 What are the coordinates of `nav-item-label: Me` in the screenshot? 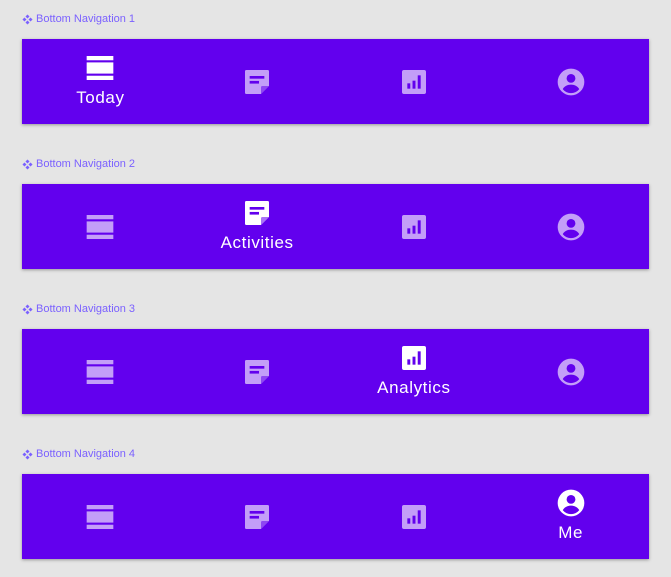 It's located at (571, 532).